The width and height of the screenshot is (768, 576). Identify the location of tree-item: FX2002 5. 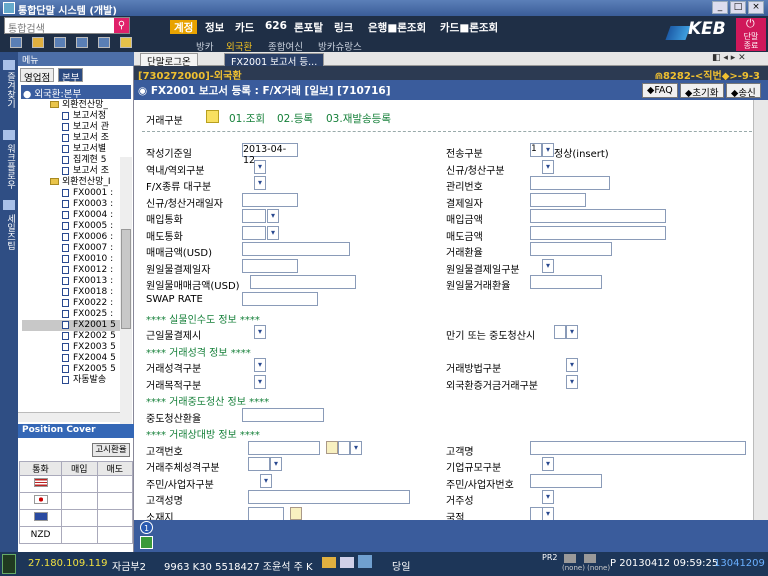
(71, 336).